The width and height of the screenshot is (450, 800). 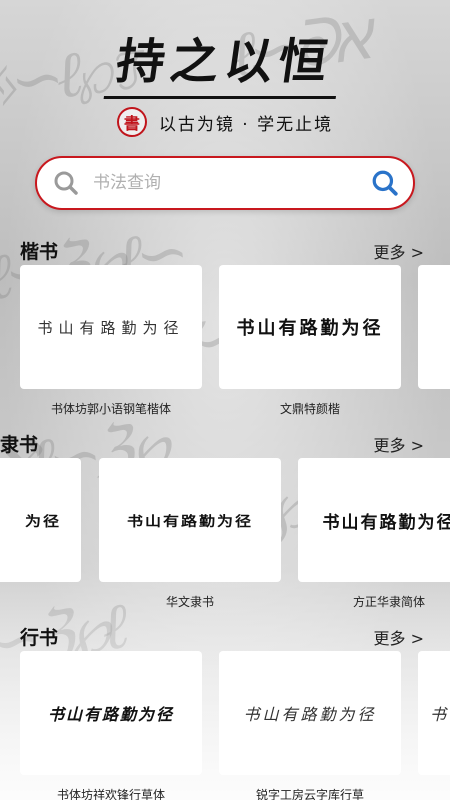 I want to click on app-title: 持之以恒, so click(x=225, y=60).